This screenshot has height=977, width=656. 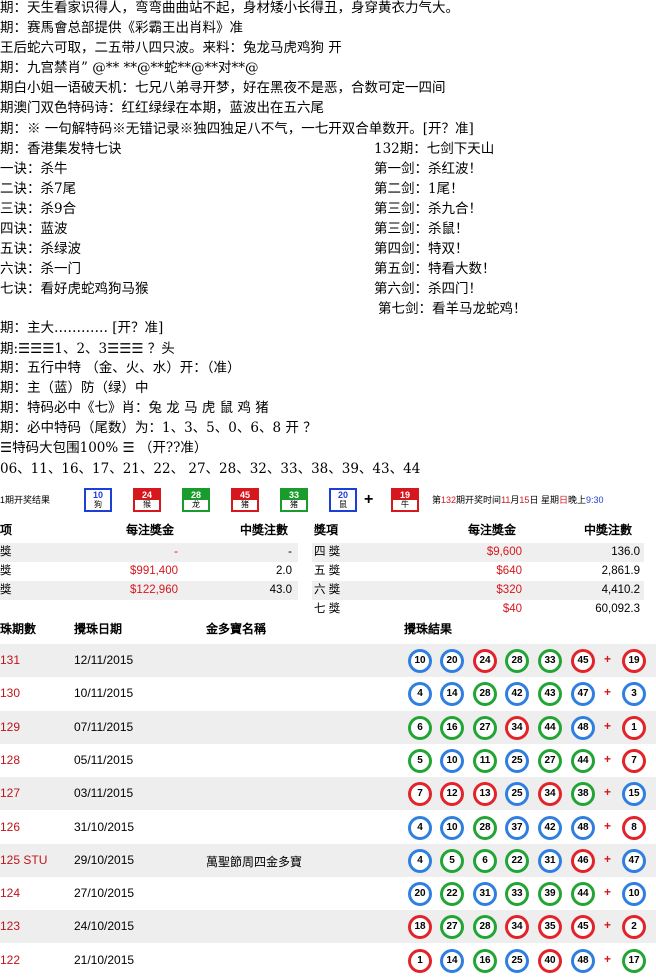 I want to click on tip-line: 期:☰☰☰1、2、3☰☰☰ ？头, so click(x=87, y=349).